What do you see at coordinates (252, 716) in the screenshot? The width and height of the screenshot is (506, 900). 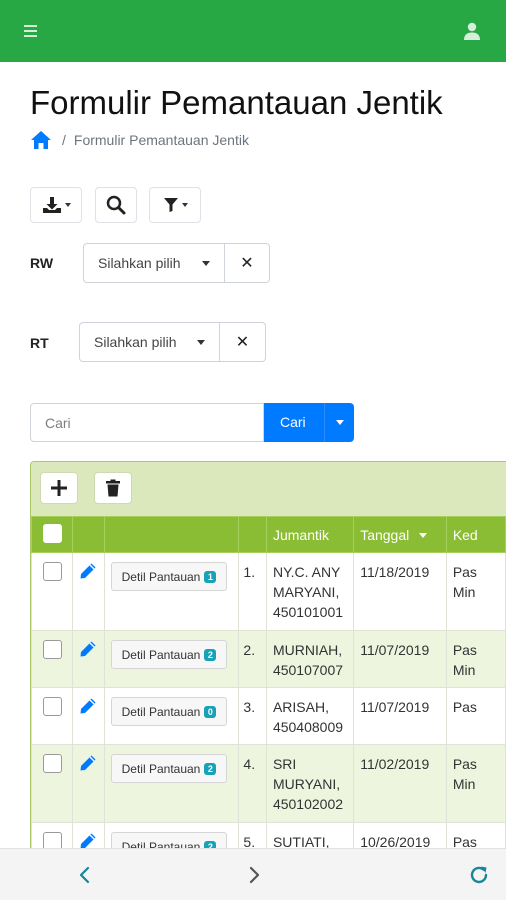 I see `row-number: 3.` at bounding box center [252, 716].